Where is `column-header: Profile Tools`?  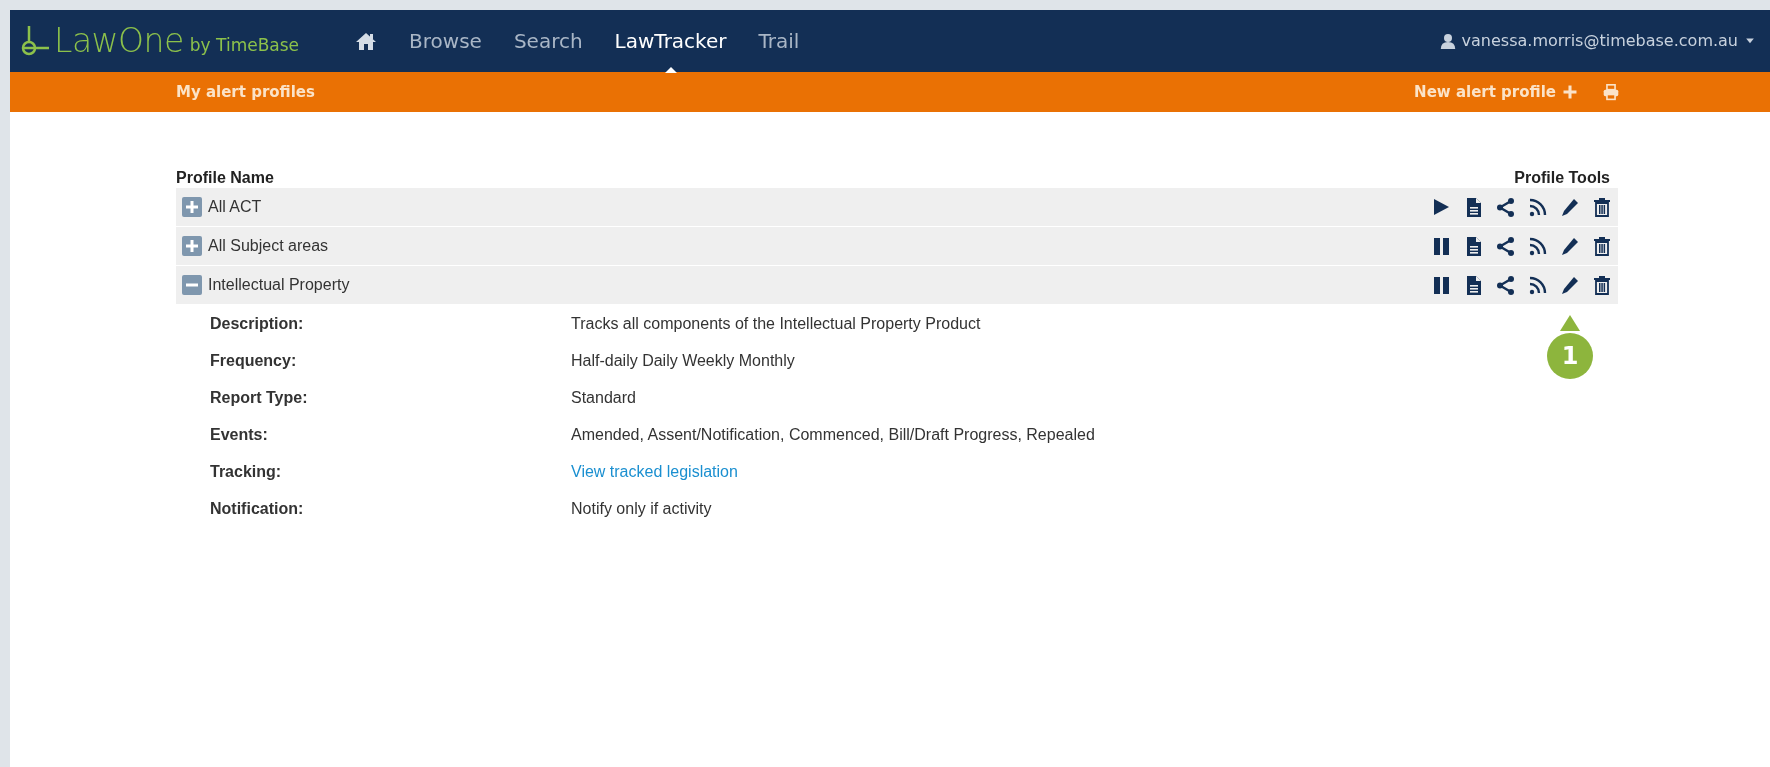
column-header: Profile Tools is located at coordinates (1562, 178).